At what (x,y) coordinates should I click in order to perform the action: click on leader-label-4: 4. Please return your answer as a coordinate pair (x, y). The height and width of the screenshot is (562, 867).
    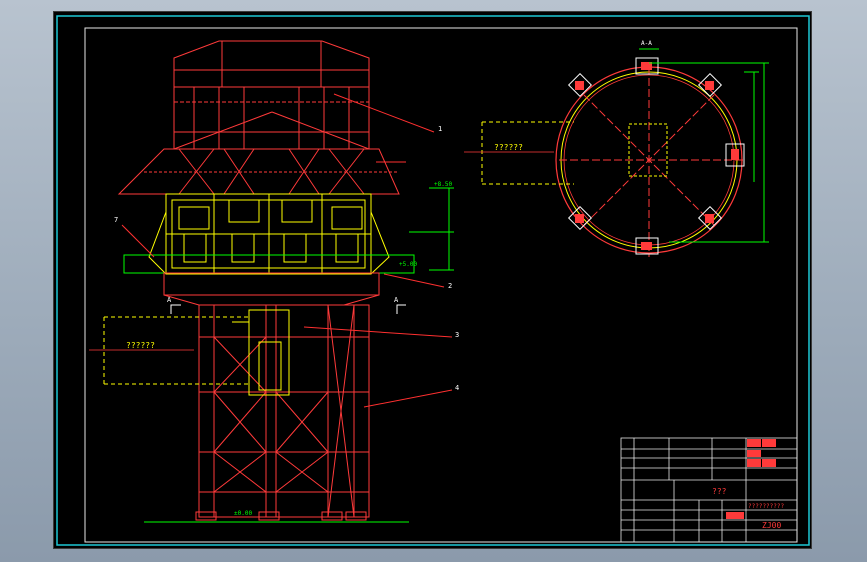
    Looking at the image, I should click on (457, 388).